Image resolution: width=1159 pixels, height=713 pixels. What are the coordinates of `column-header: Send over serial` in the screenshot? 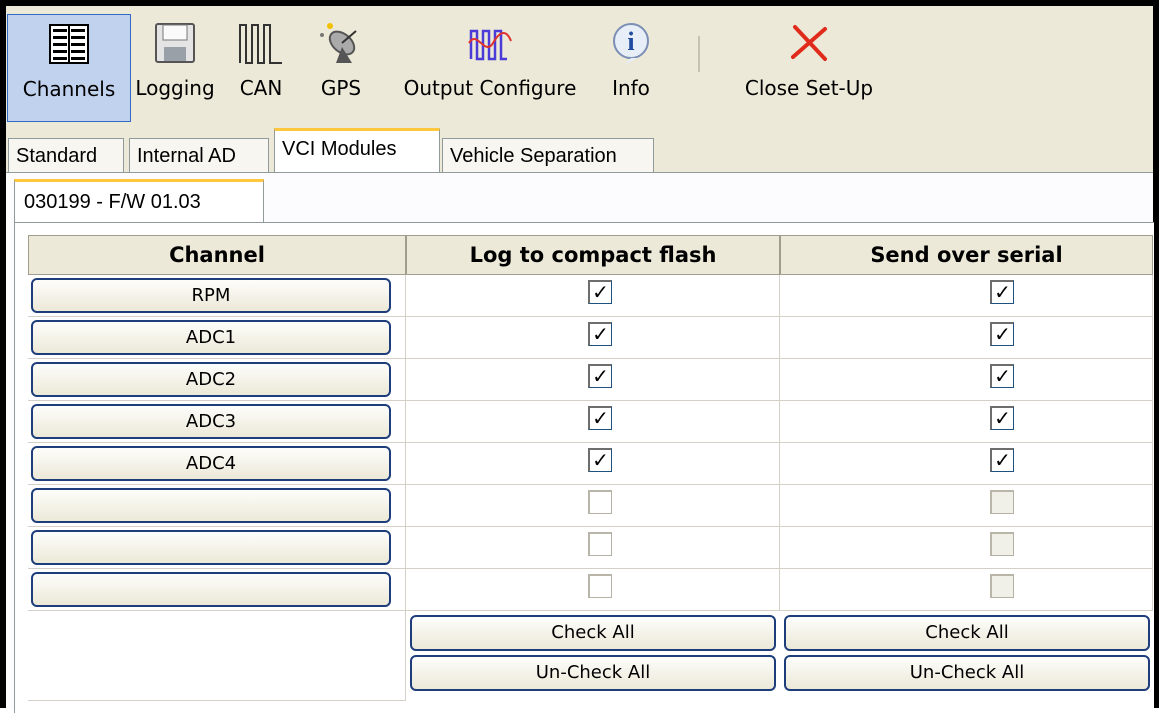 It's located at (966, 255).